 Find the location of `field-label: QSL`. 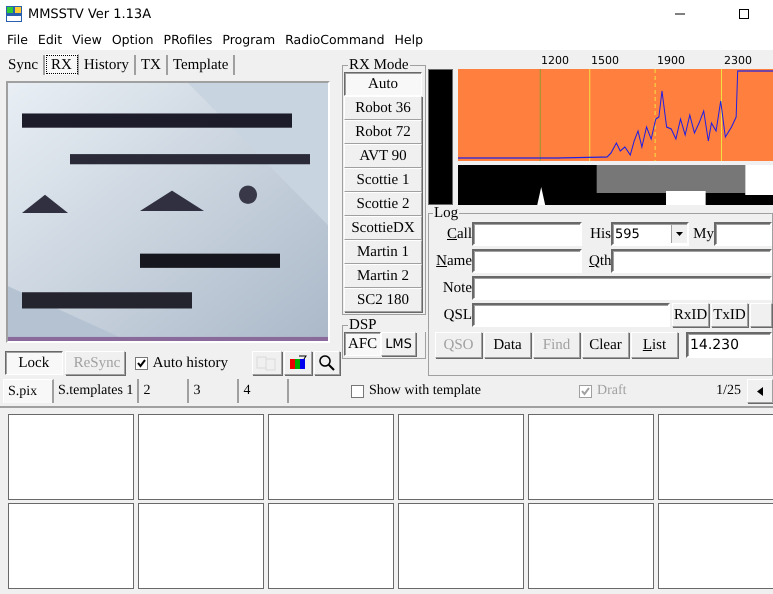

field-label: QSL is located at coordinates (457, 315).